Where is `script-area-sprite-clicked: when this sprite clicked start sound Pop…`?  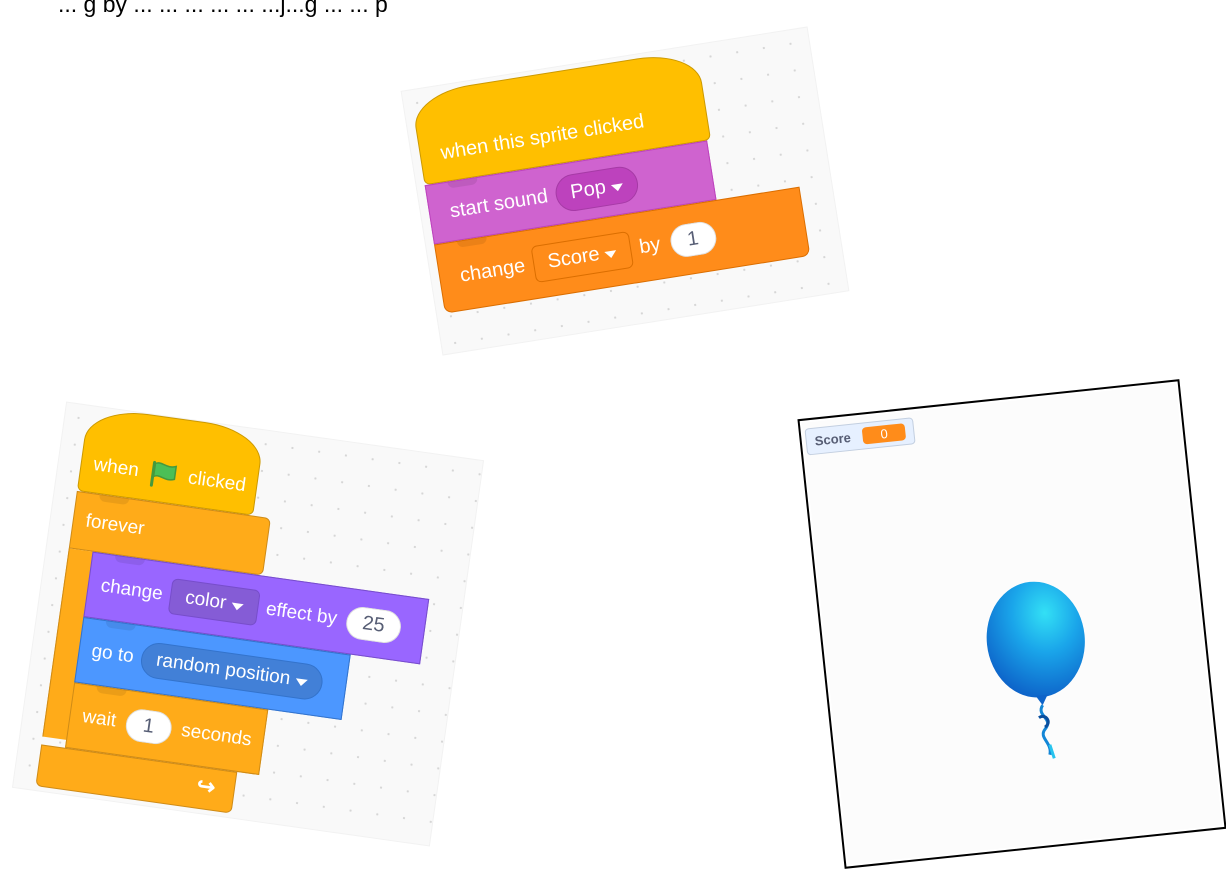 script-area-sprite-clicked: when this sprite clicked start sound Pop… is located at coordinates (625, 191).